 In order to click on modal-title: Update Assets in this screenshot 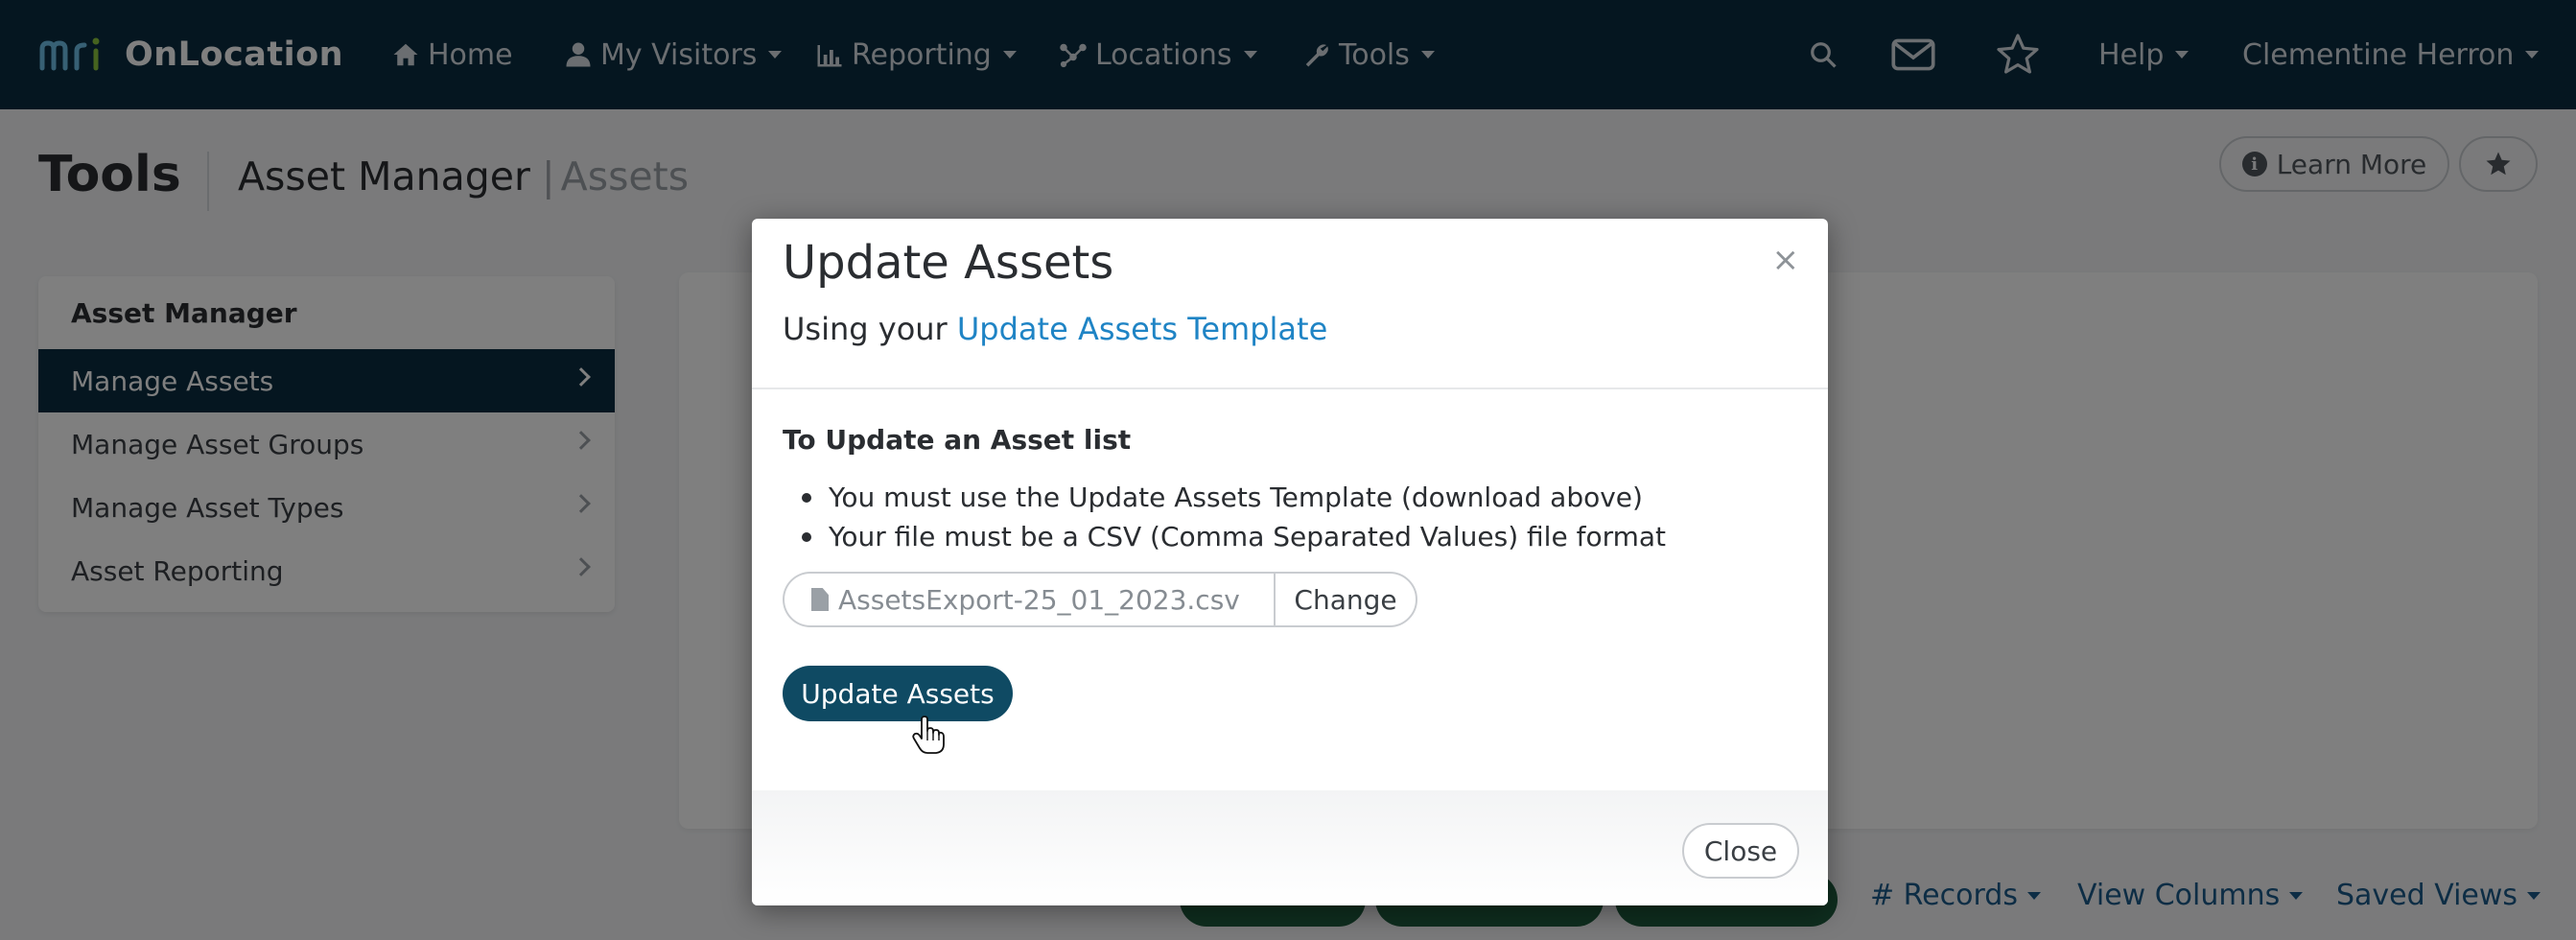, I will do `click(948, 263)`.